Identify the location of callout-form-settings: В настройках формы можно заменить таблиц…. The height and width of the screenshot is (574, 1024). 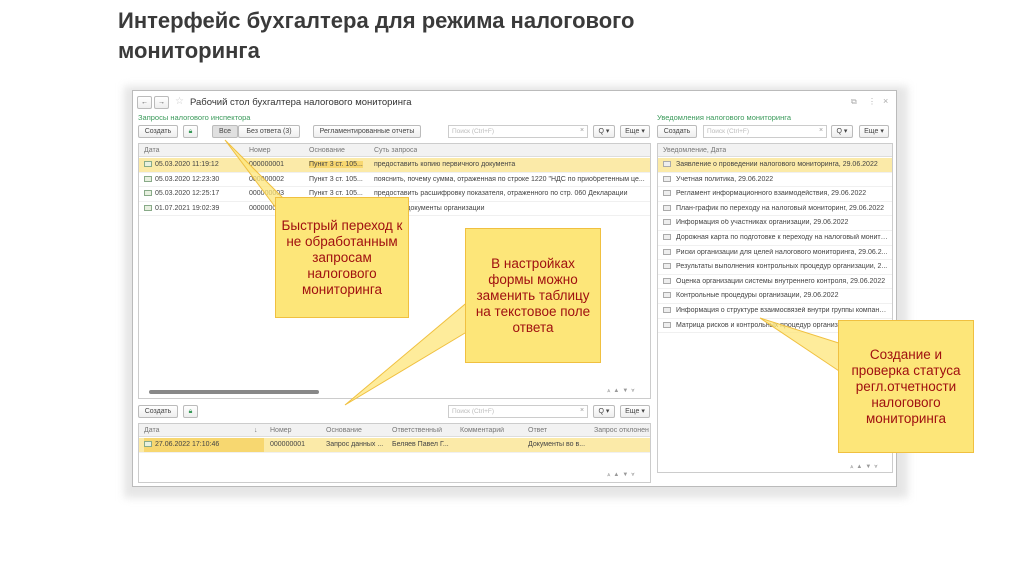
(533, 295).